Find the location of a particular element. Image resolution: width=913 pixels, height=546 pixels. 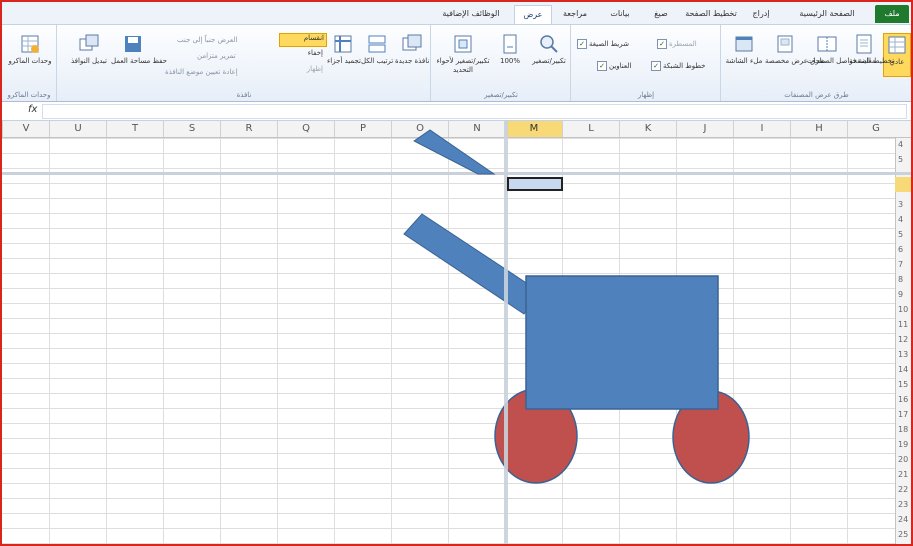

handle-shape is located at coordinates (472, 264).